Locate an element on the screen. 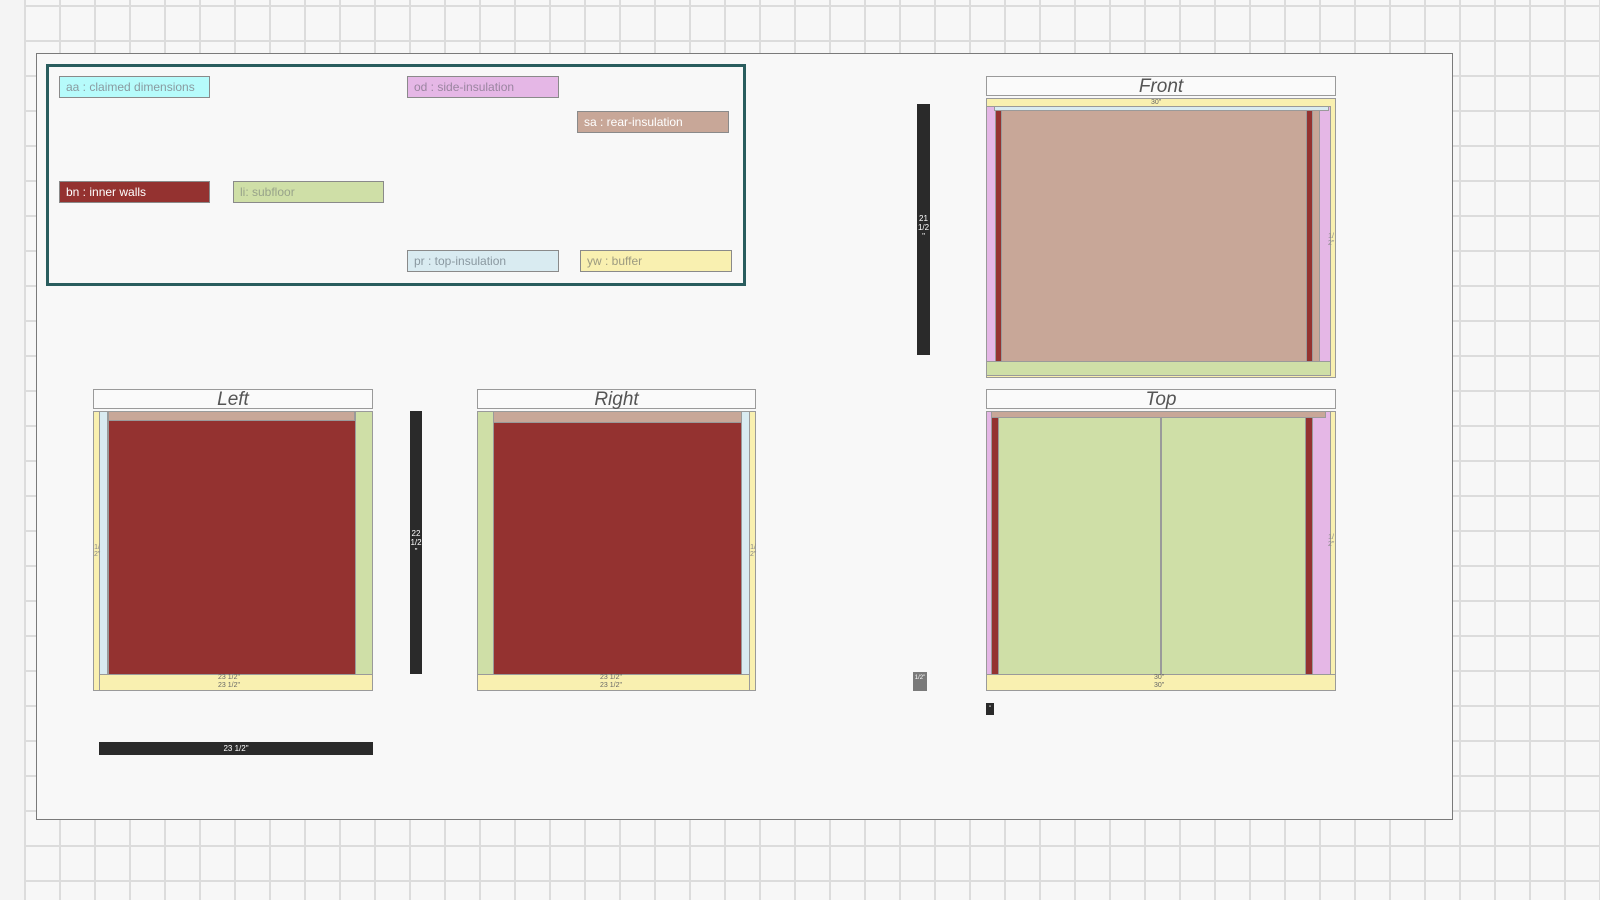  front-subfloor is located at coordinates (1158, 368).